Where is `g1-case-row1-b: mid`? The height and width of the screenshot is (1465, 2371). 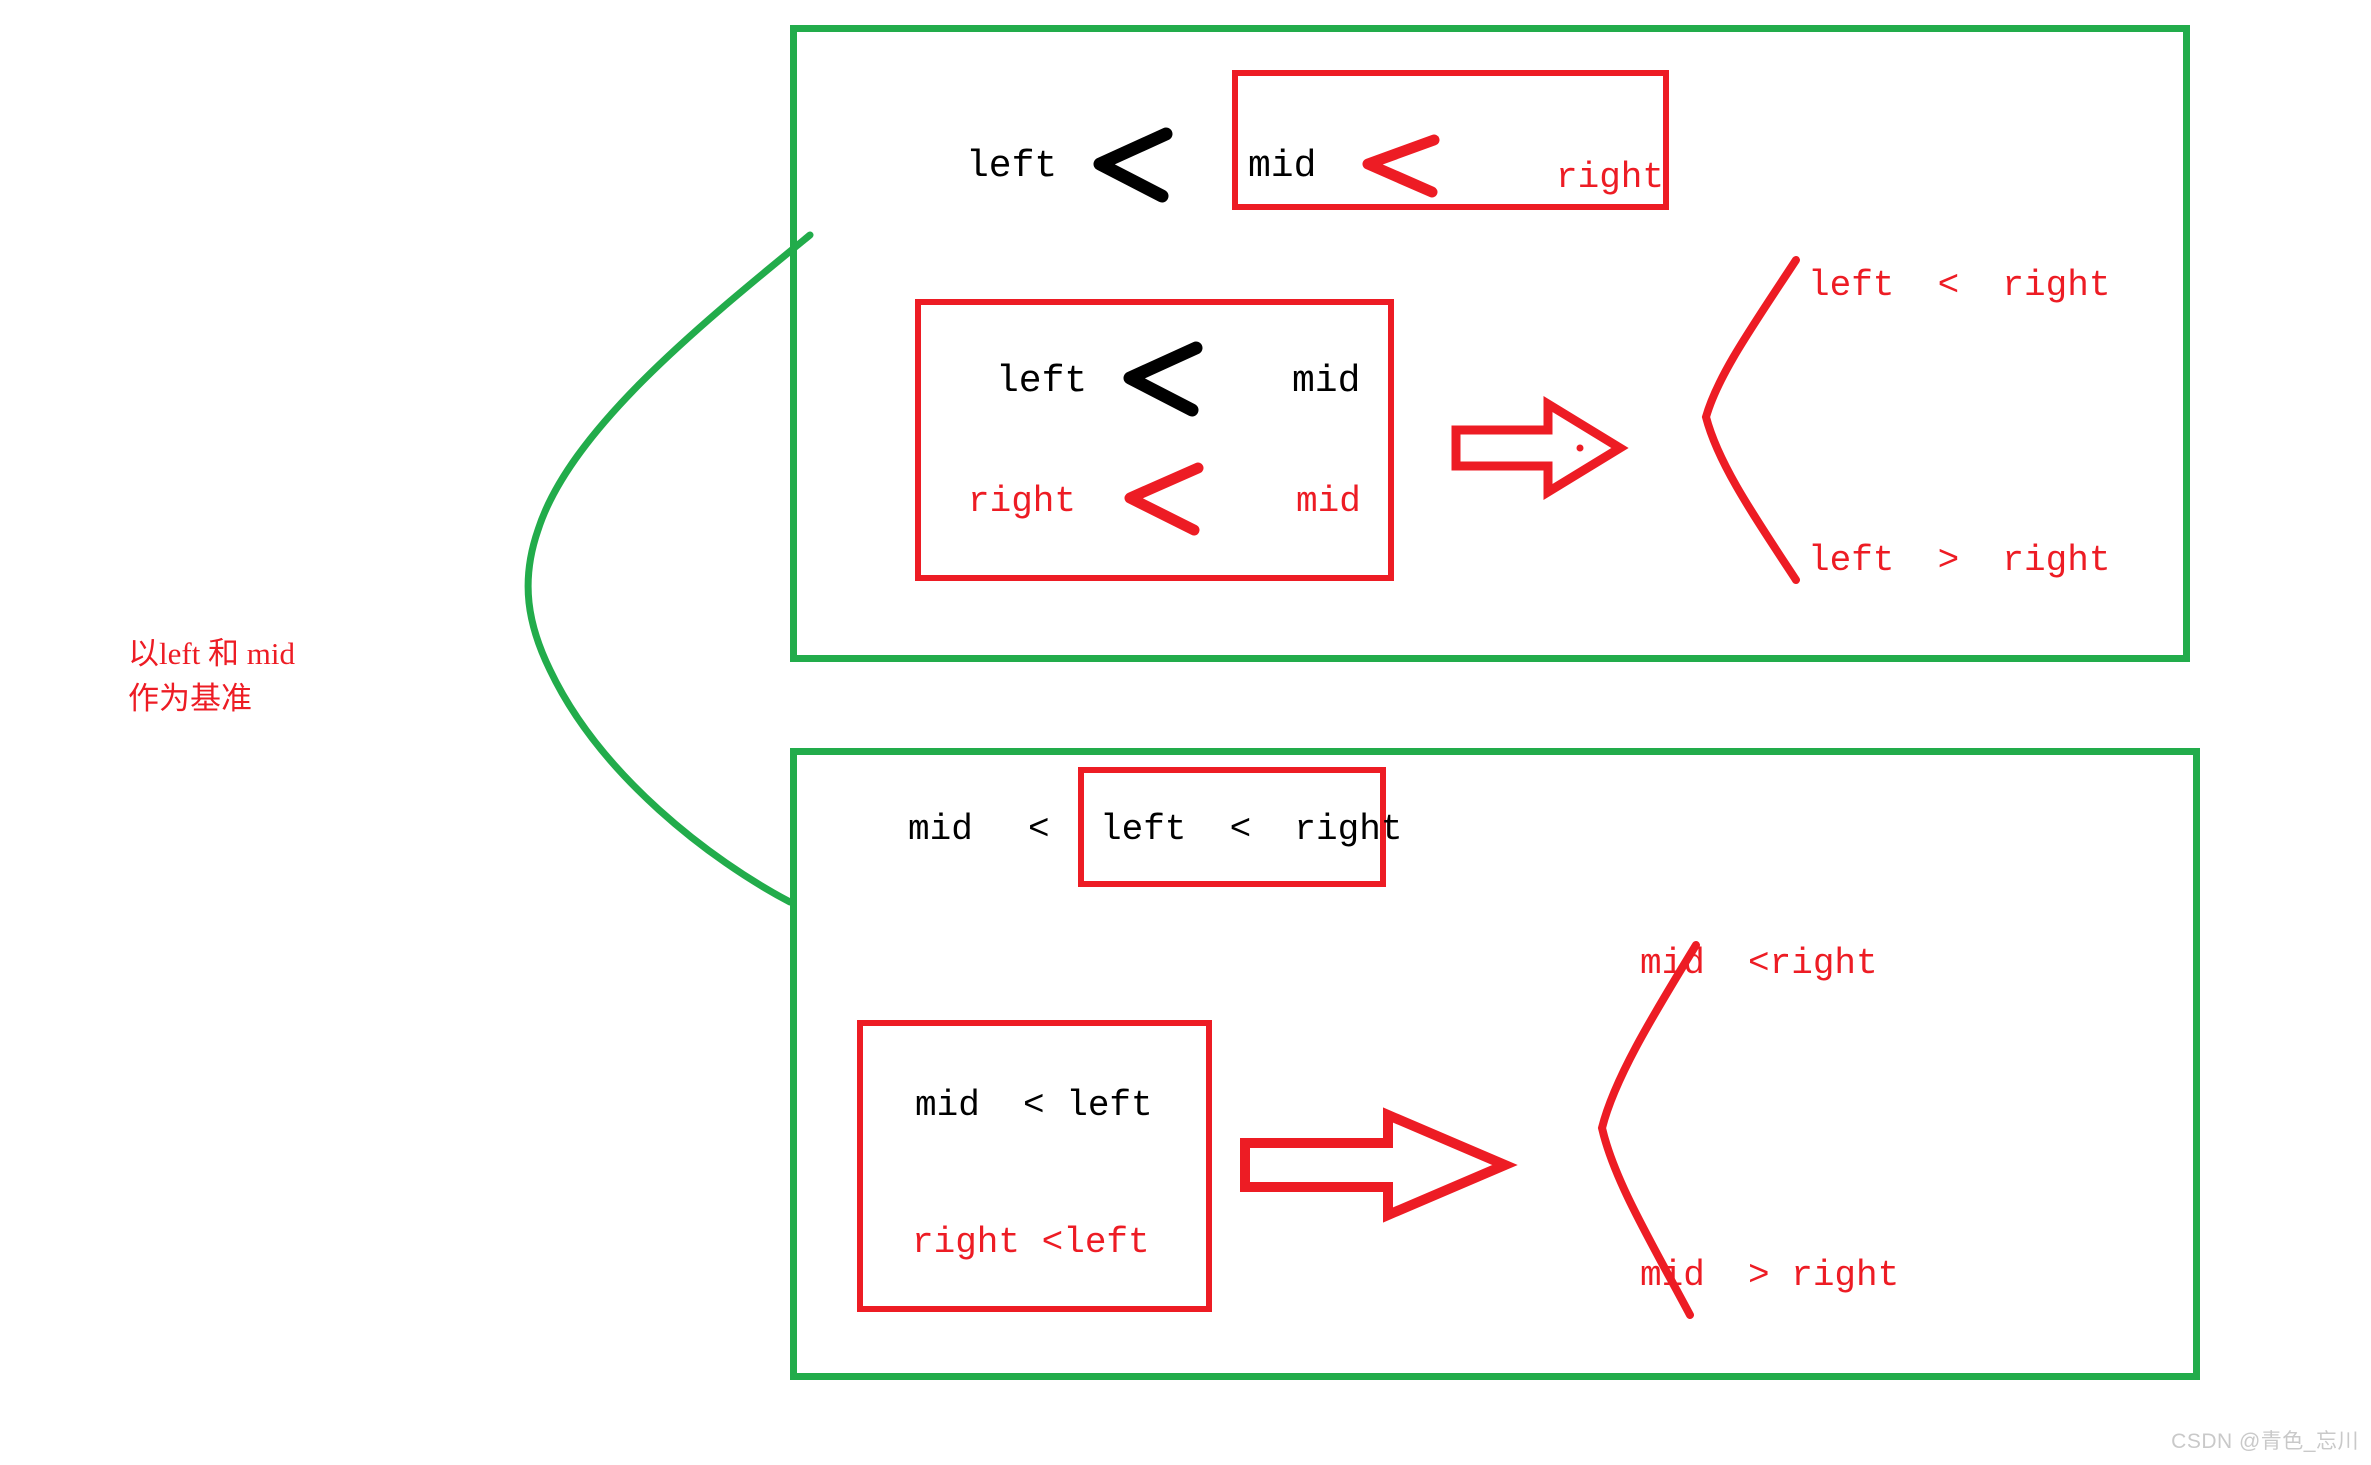
g1-case-row1-b: mid is located at coordinates (1326, 381).